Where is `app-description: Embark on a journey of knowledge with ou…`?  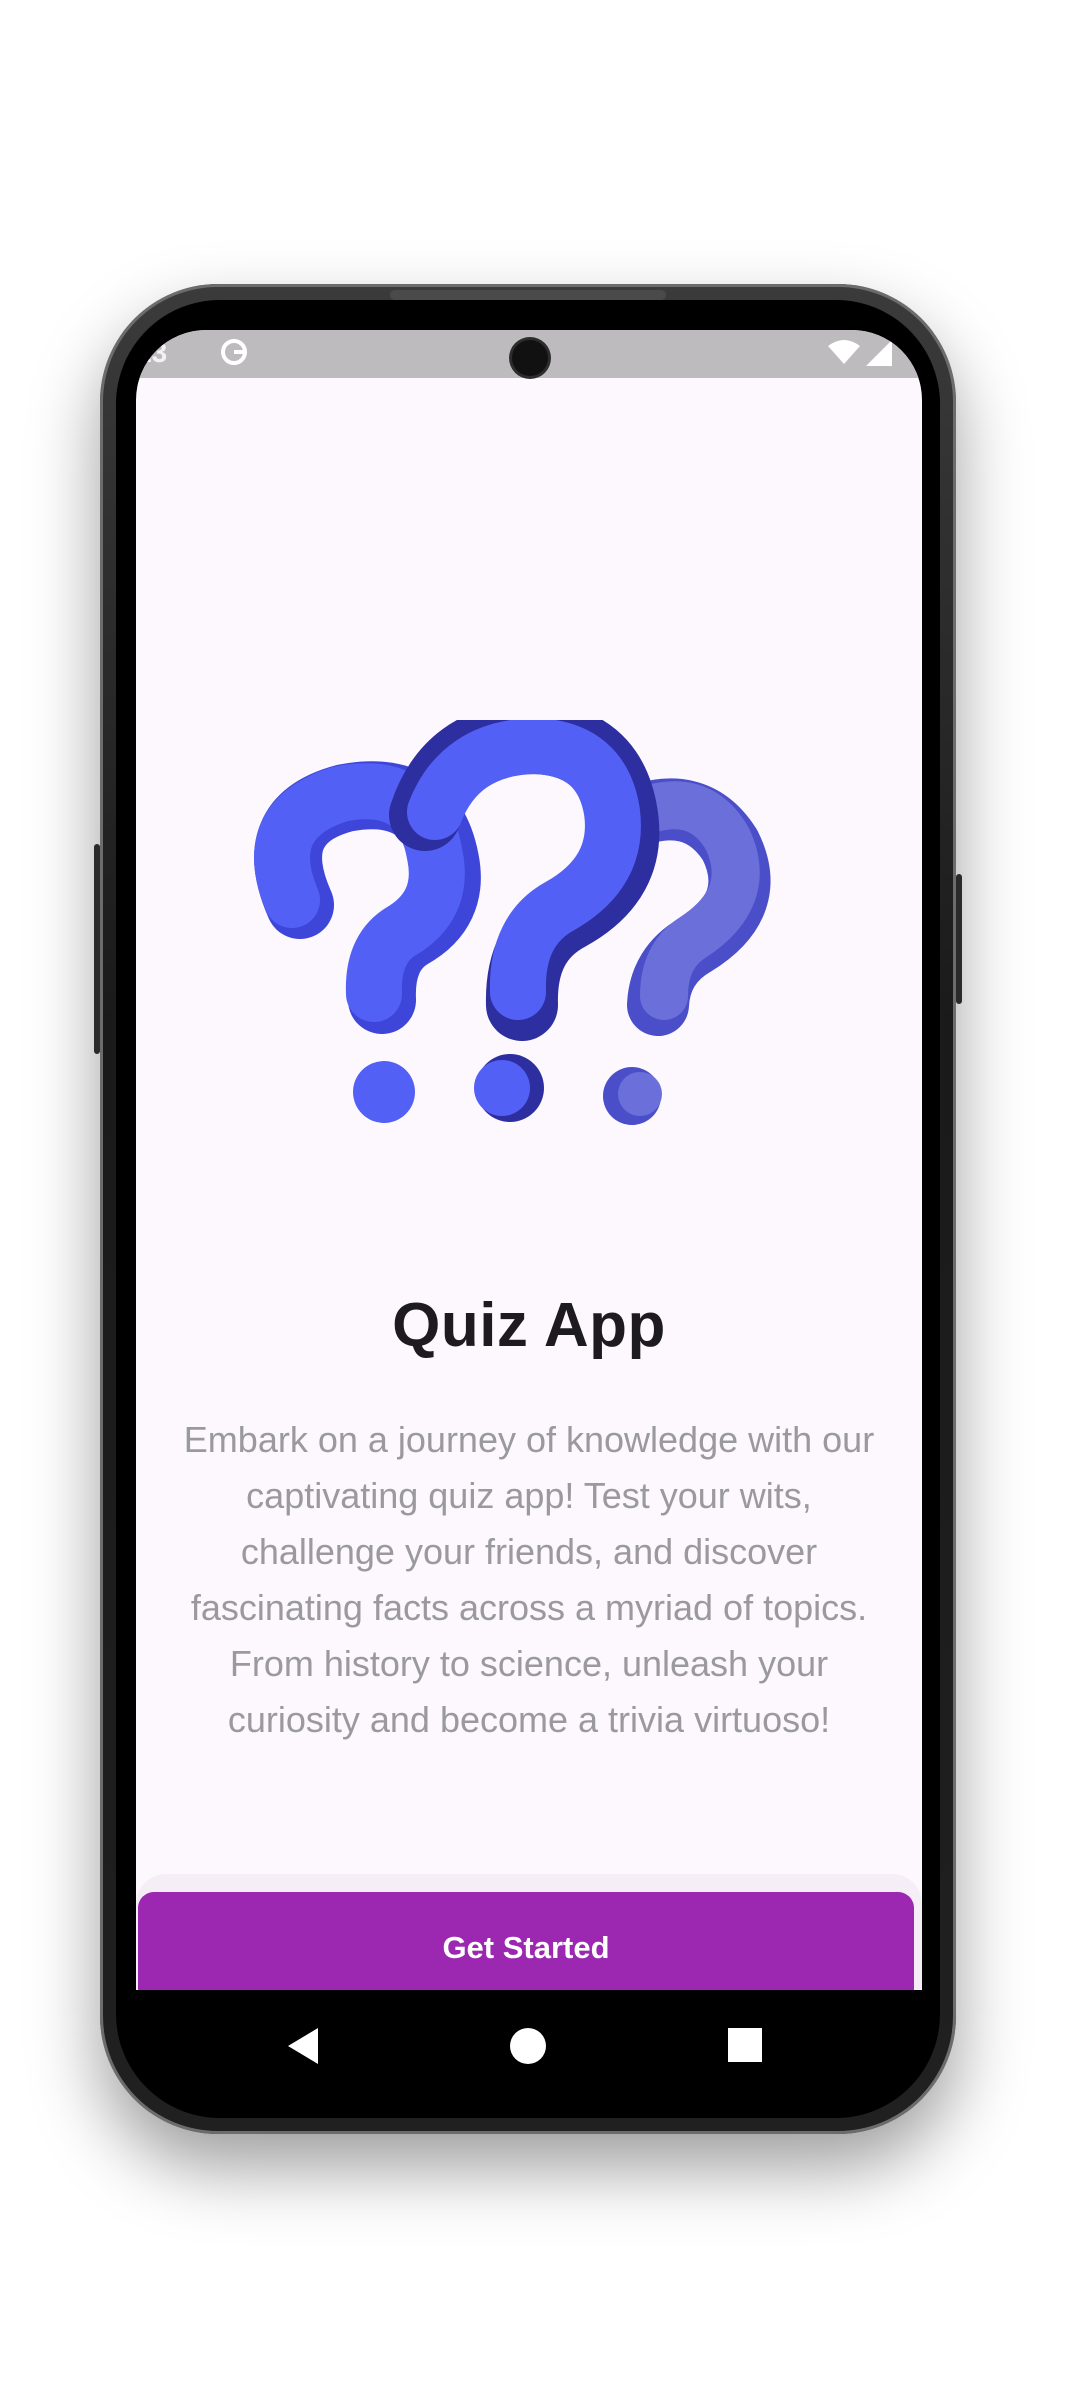
app-description: Embark on a journey of knowledge with ou… is located at coordinates (529, 1579).